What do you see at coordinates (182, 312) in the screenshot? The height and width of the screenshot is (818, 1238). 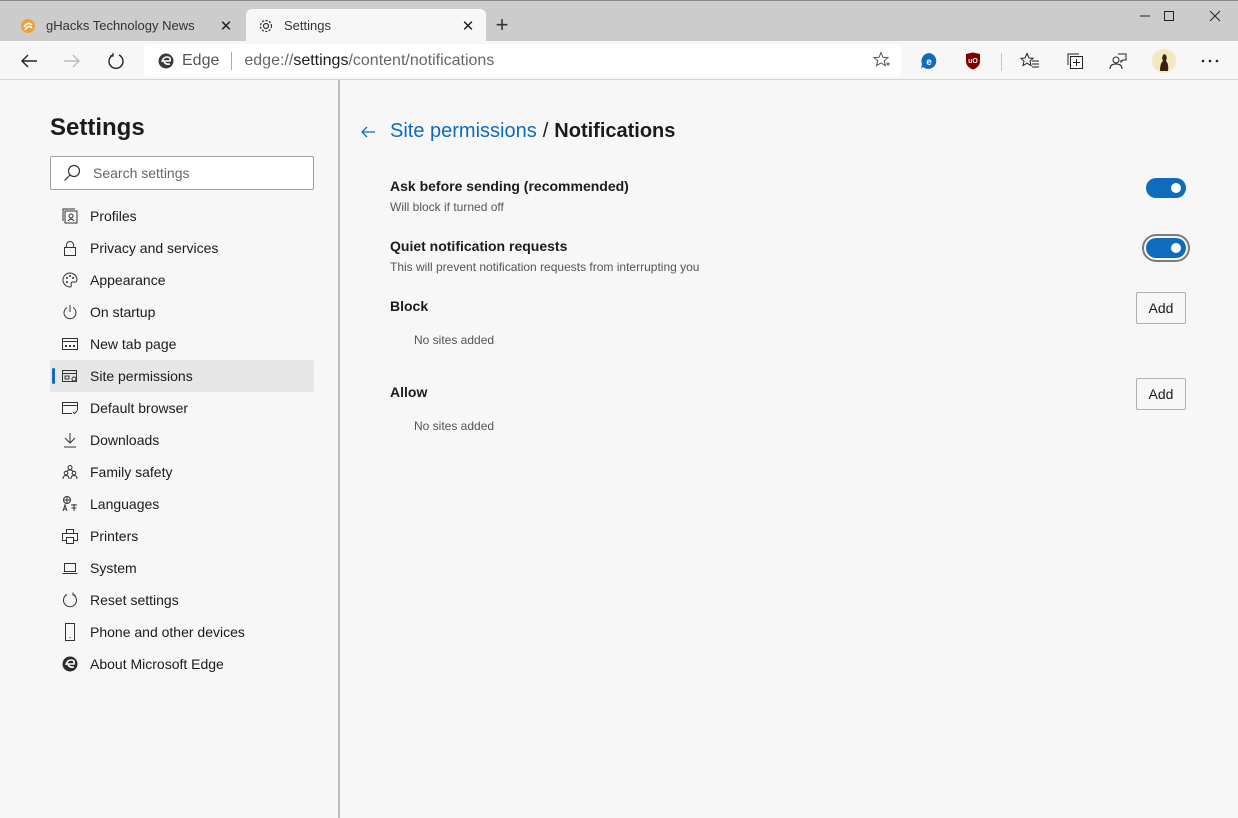 I see `sidebar-item-on-startup: On startup` at bounding box center [182, 312].